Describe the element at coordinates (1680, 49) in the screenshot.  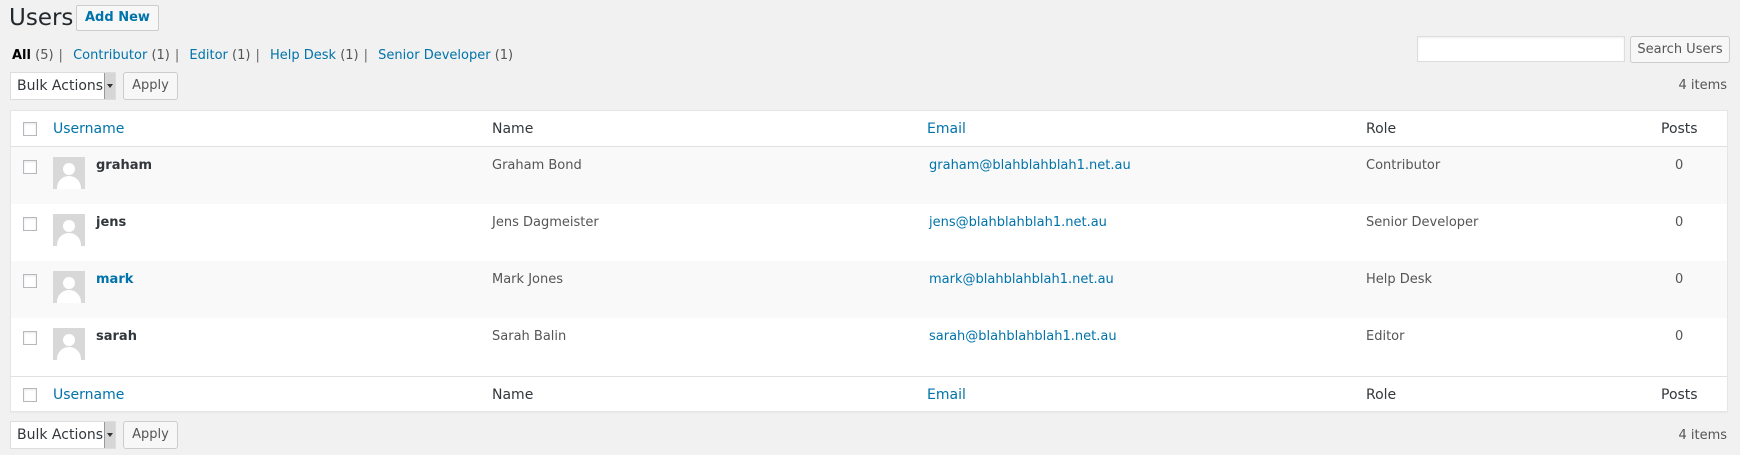
I see `search-users-button: Search Users` at that location.